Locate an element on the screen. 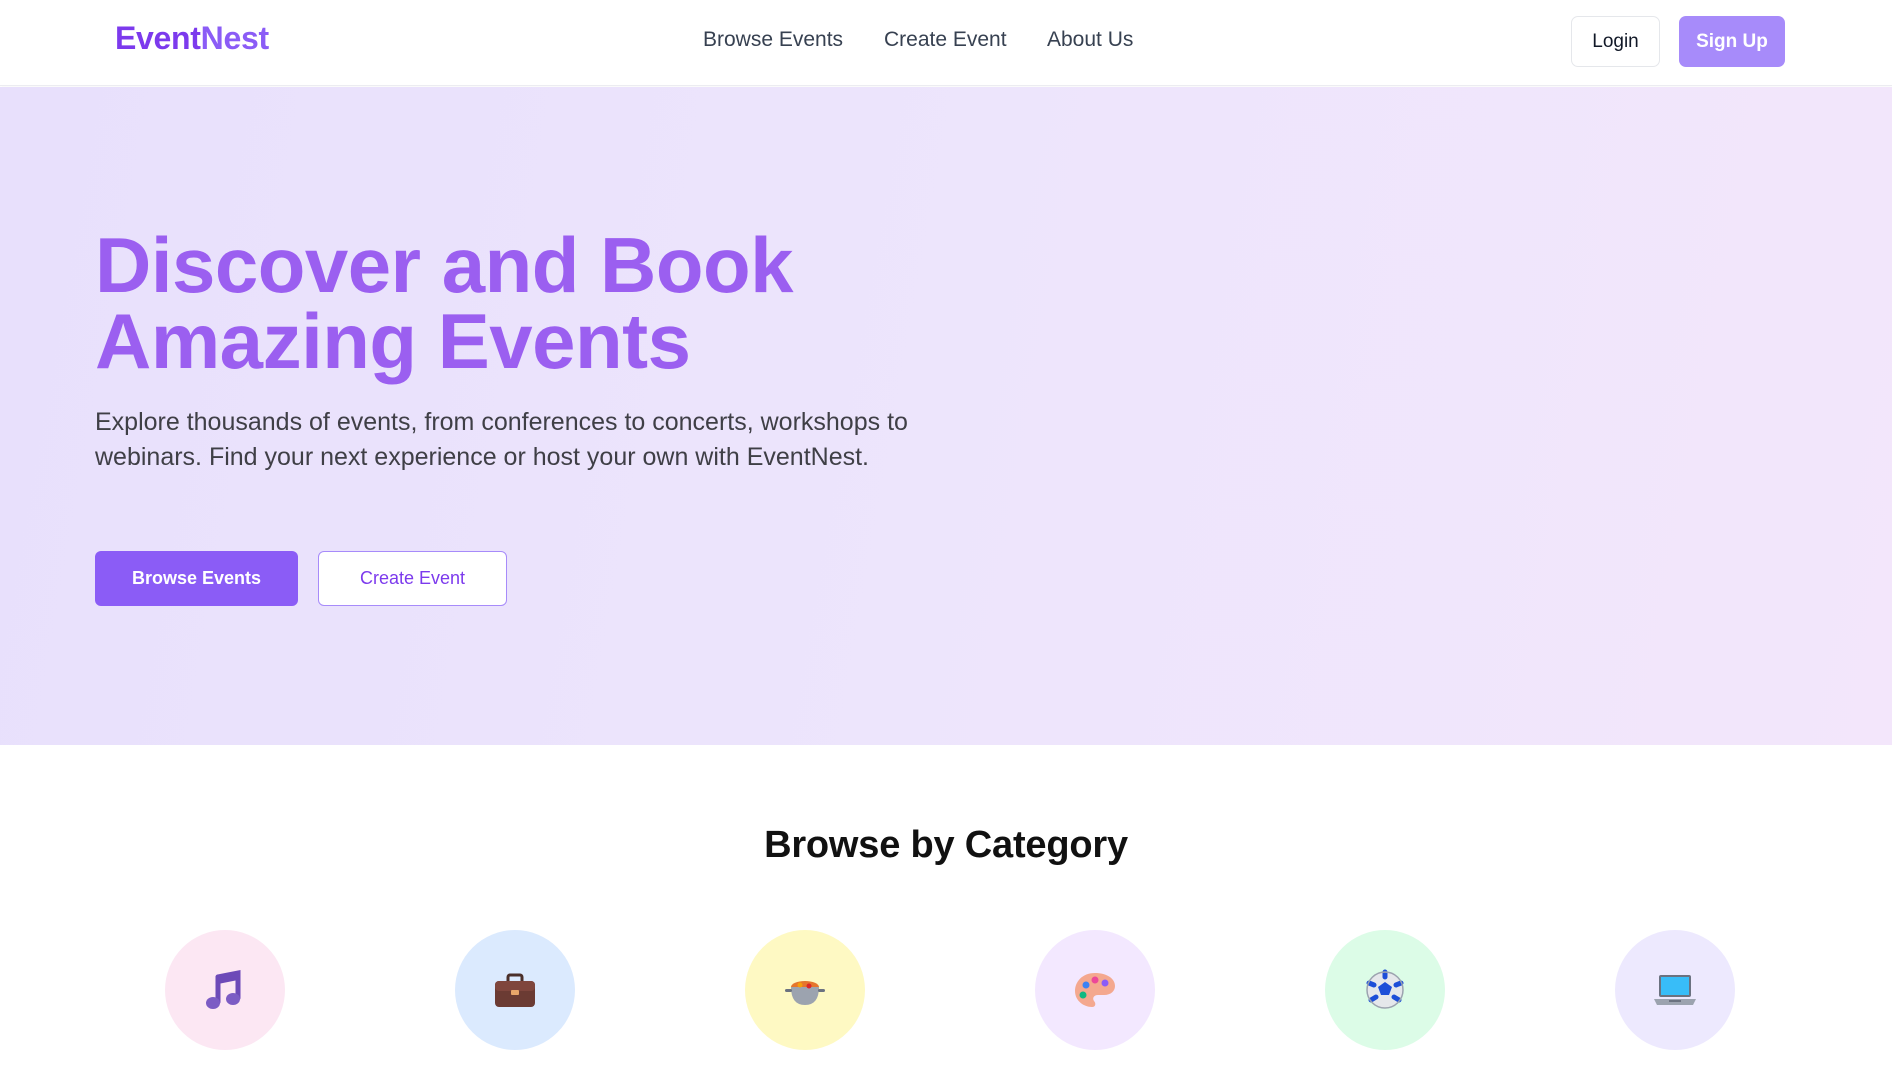 This screenshot has height=1075, width=1892. nav-create-event: Create Event is located at coordinates (945, 40).